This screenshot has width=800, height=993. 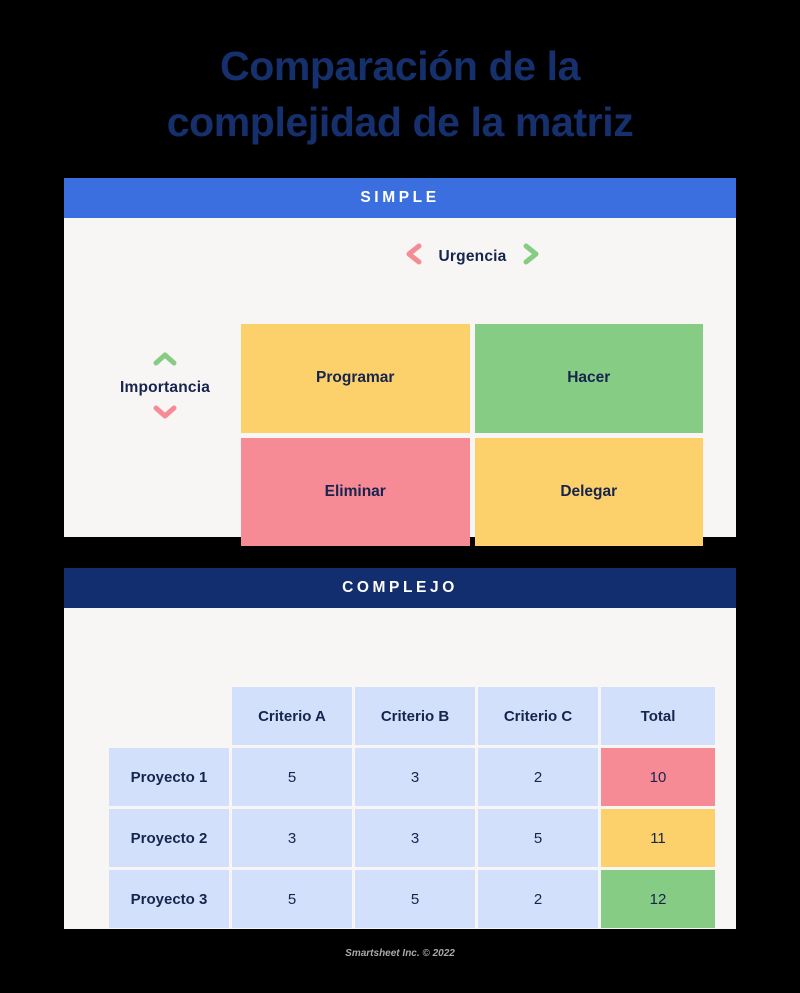 I want to click on complex-band-label: COMPLEJO, so click(x=400, y=588).